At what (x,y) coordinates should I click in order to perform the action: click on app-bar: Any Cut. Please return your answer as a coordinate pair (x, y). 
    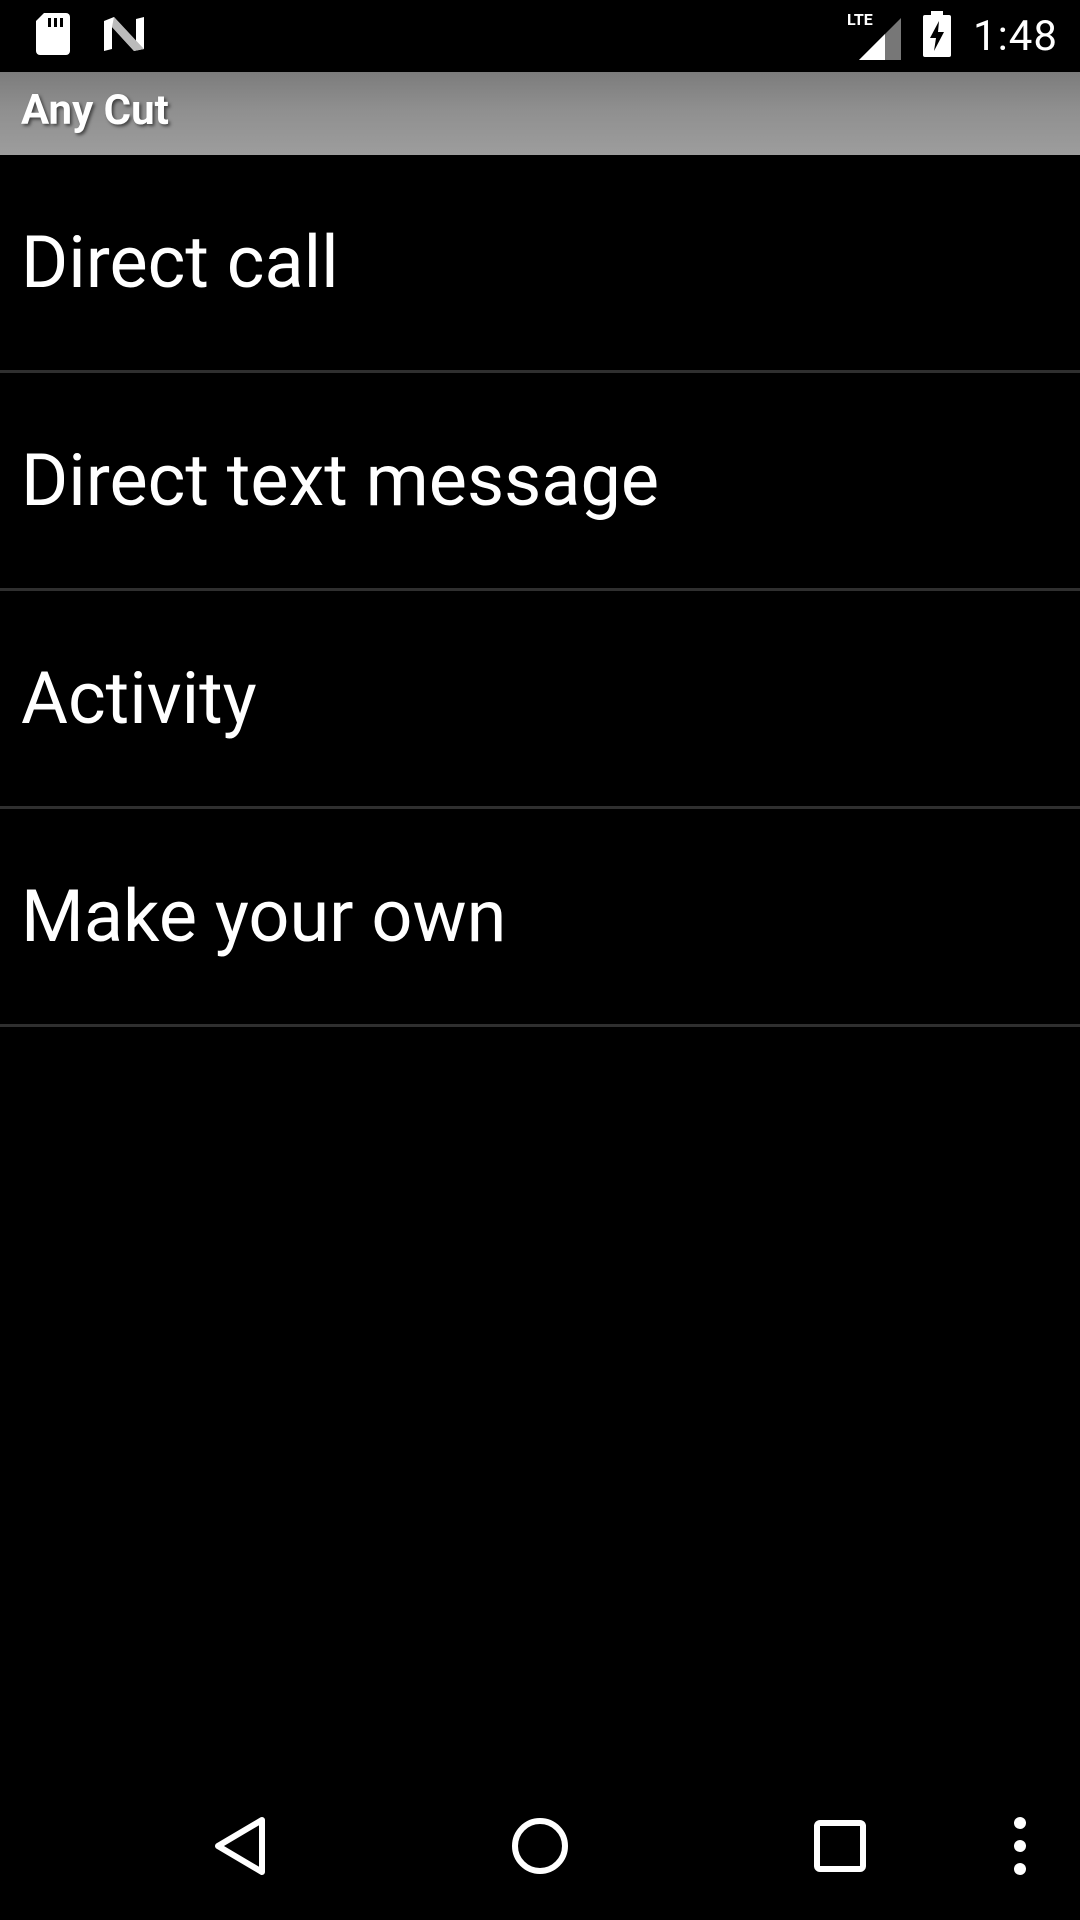
    Looking at the image, I should click on (540, 113).